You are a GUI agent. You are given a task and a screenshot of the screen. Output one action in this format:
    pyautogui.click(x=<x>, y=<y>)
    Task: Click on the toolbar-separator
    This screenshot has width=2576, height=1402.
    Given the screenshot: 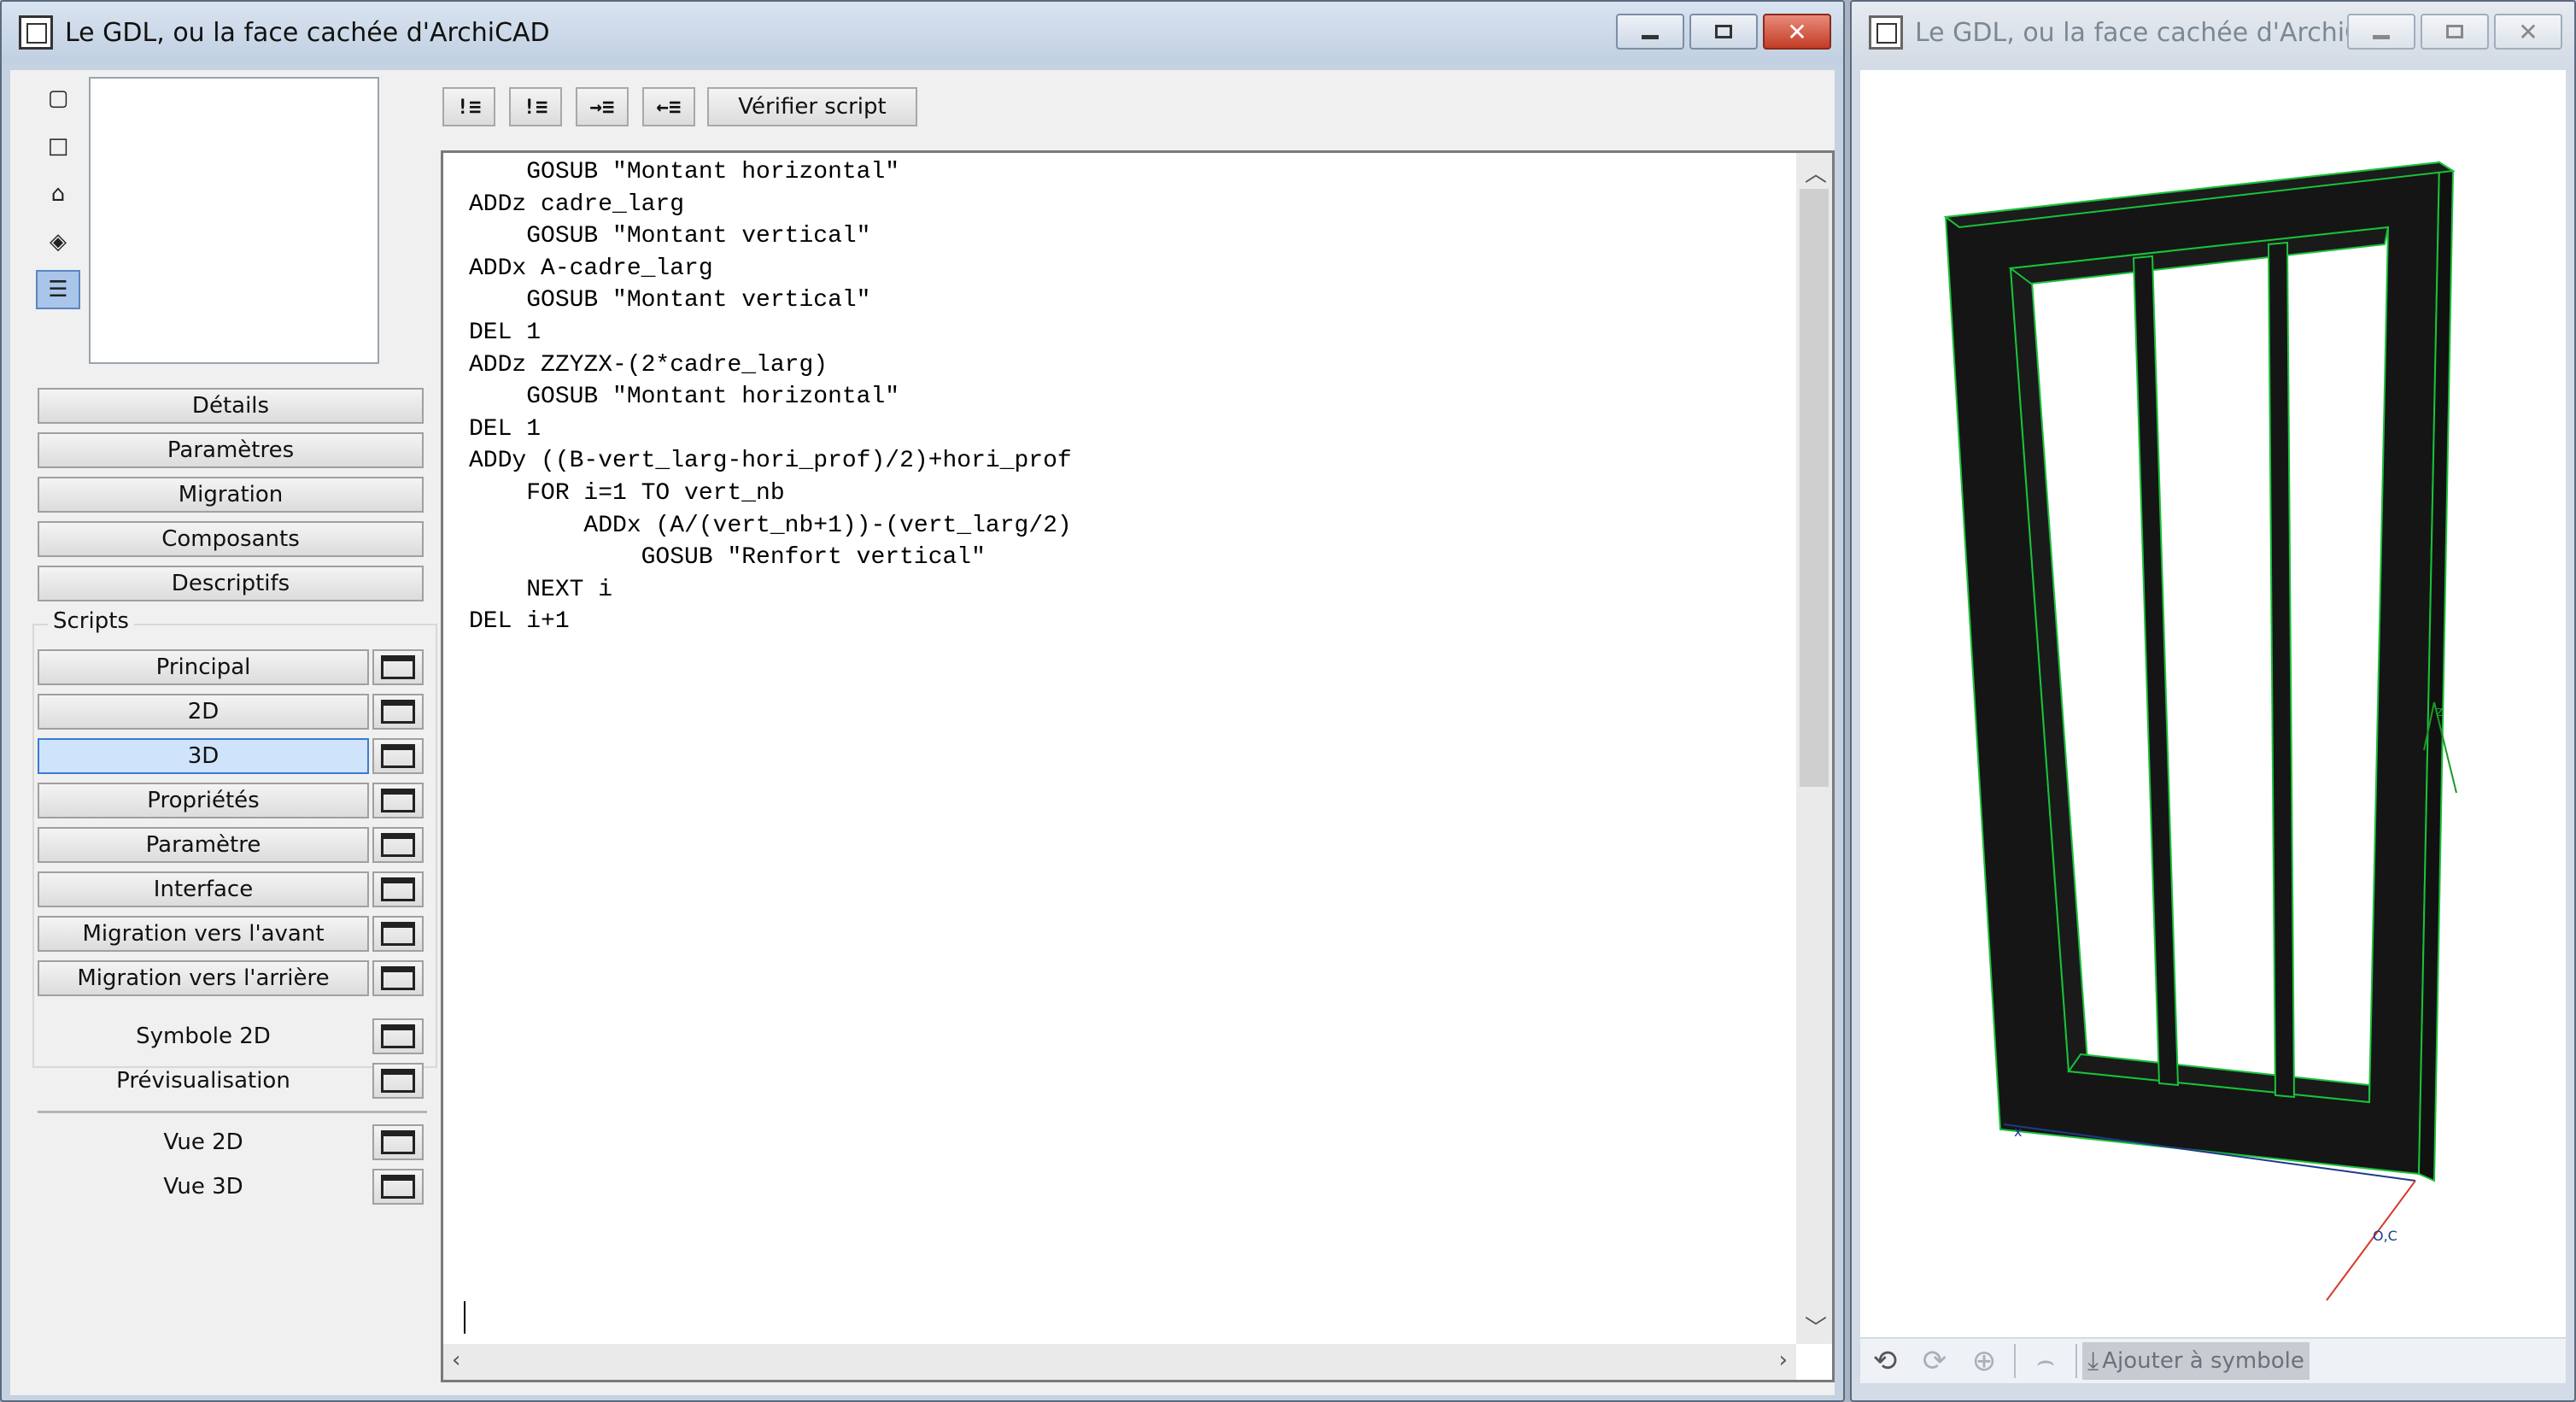 What is the action you would take?
    pyautogui.click(x=2076, y=1361)
    